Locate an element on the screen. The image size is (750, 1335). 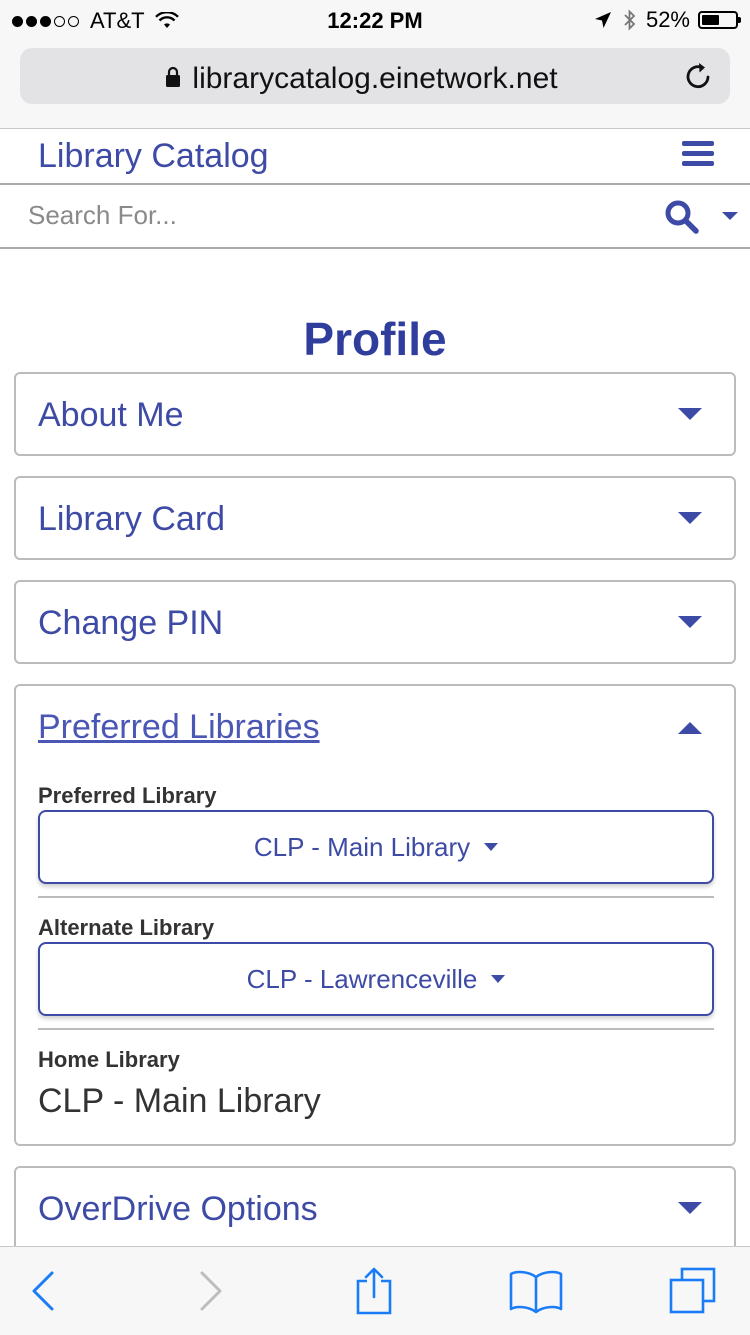
address-bar: librarycatalog.einetwork.net is located at coordinates (375, 76).